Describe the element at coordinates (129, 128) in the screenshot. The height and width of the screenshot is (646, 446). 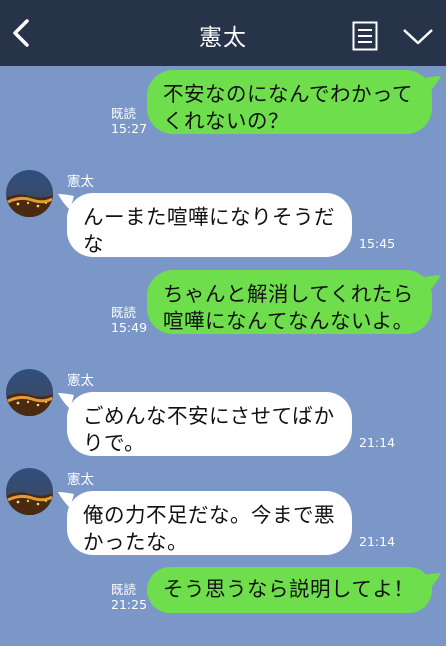
I see `message-time: 15:27` at that location.